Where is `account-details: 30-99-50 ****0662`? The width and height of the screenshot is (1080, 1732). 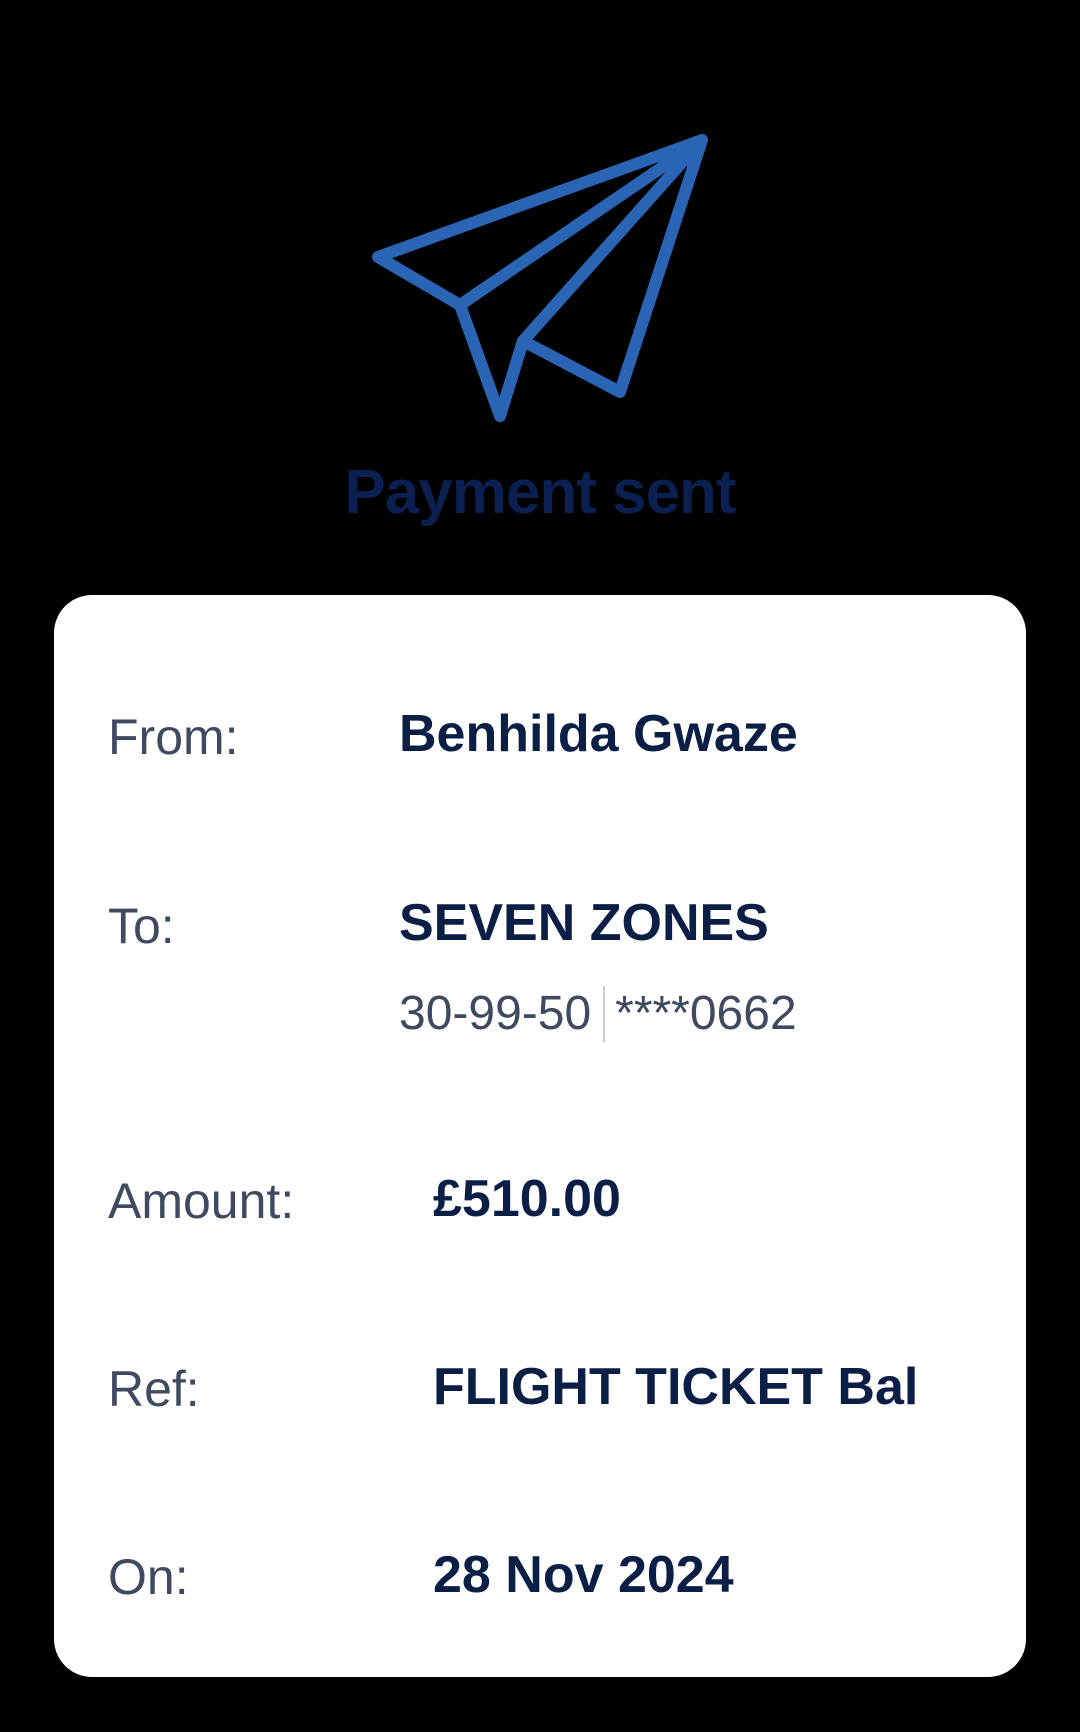 account-details: 30-99-50 ****0662 is located at coordinates (598, 1014).